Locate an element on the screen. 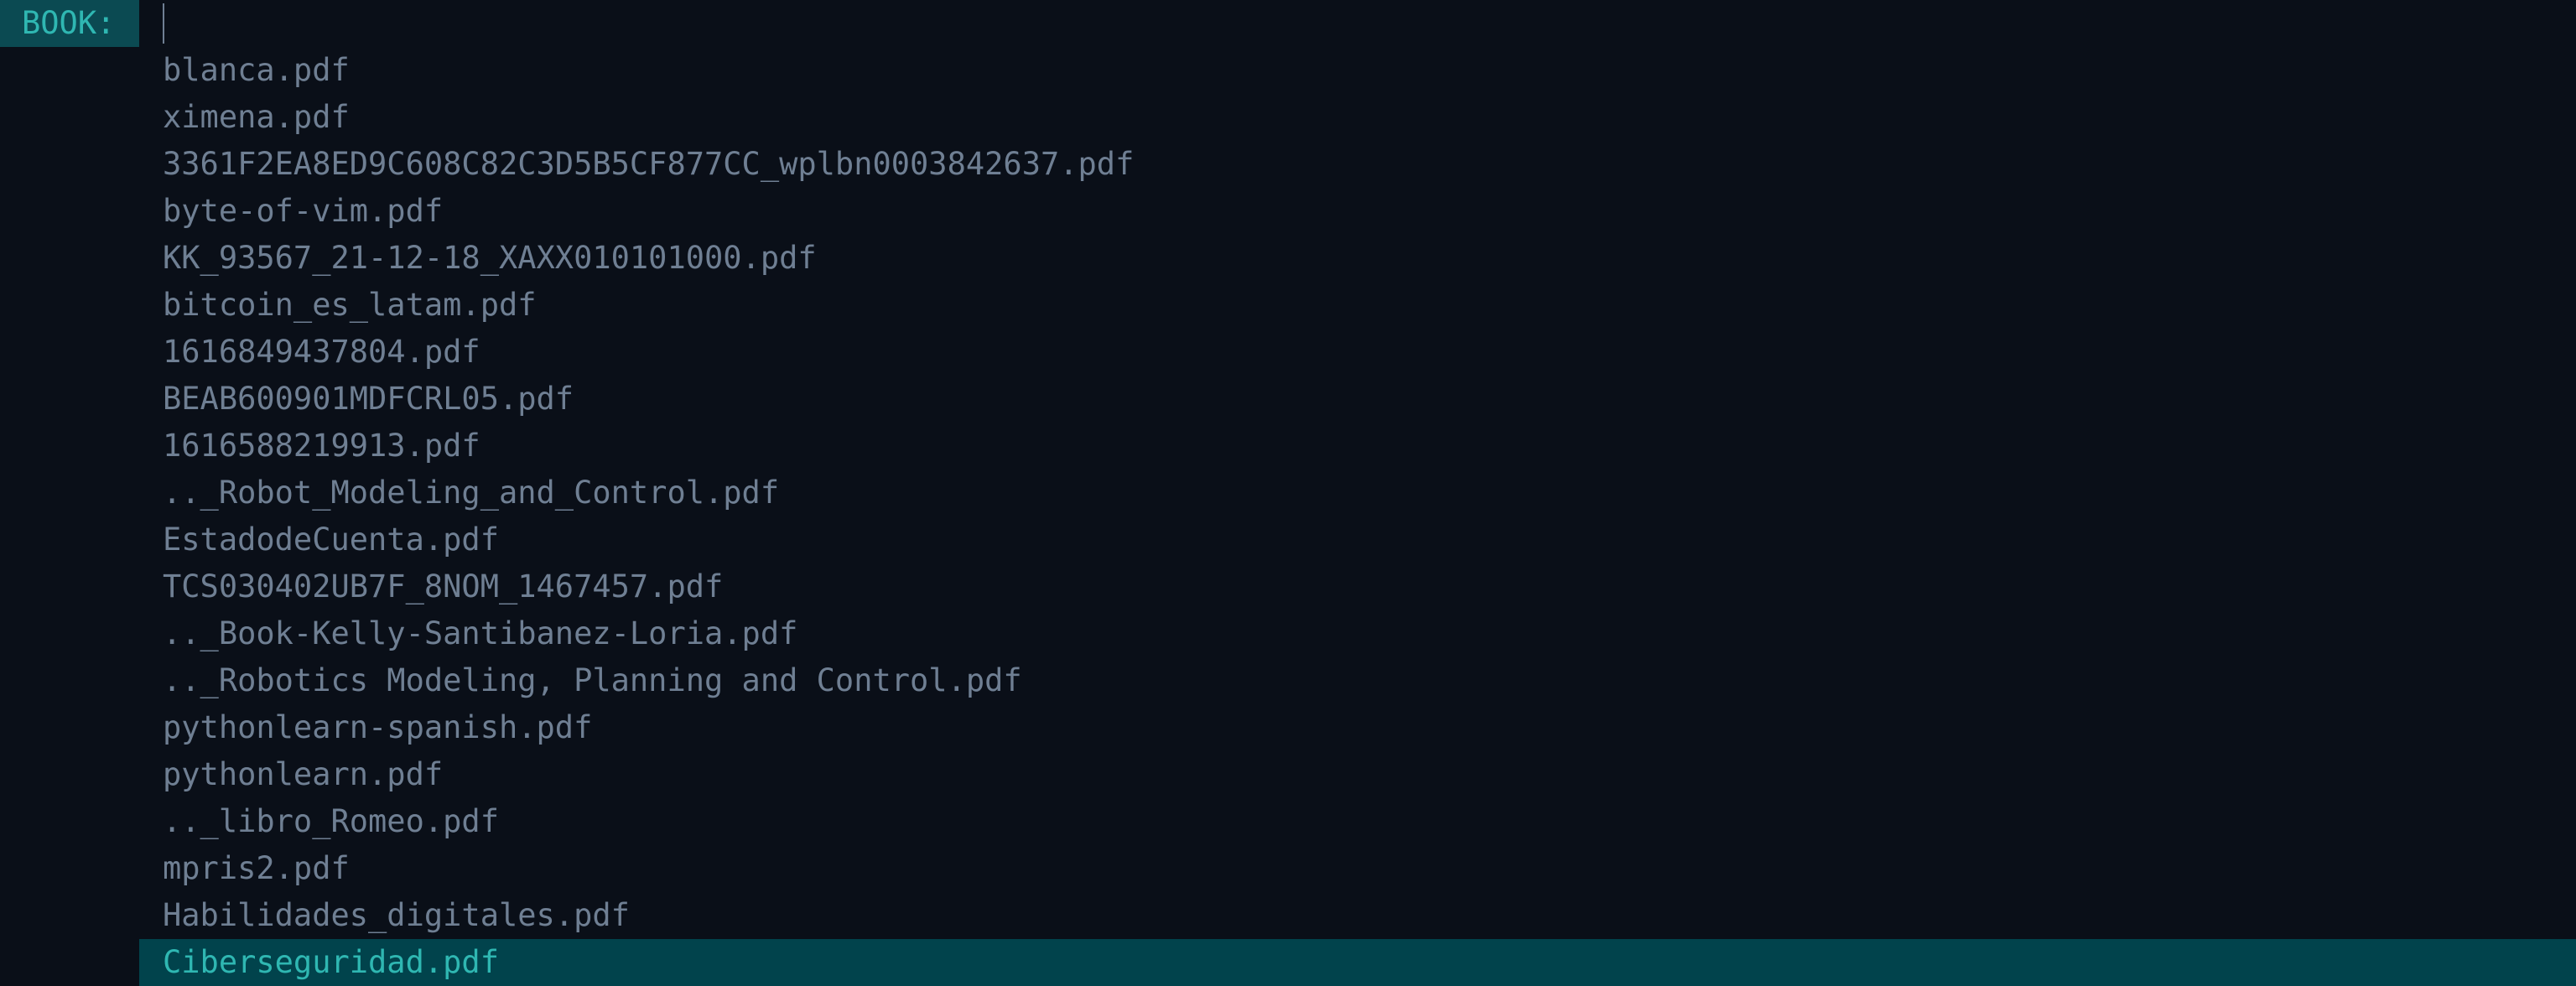  prompt-label: BOOK: is located at coordinates (69, 23).